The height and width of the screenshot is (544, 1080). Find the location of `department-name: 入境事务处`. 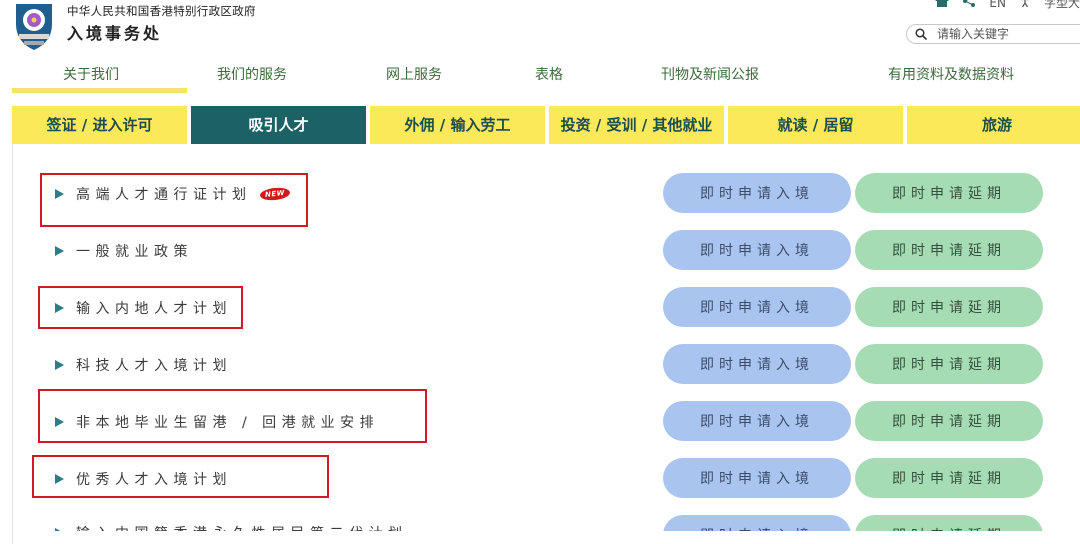

department-name: 入境事务处 is located at coordinates (114, 32).